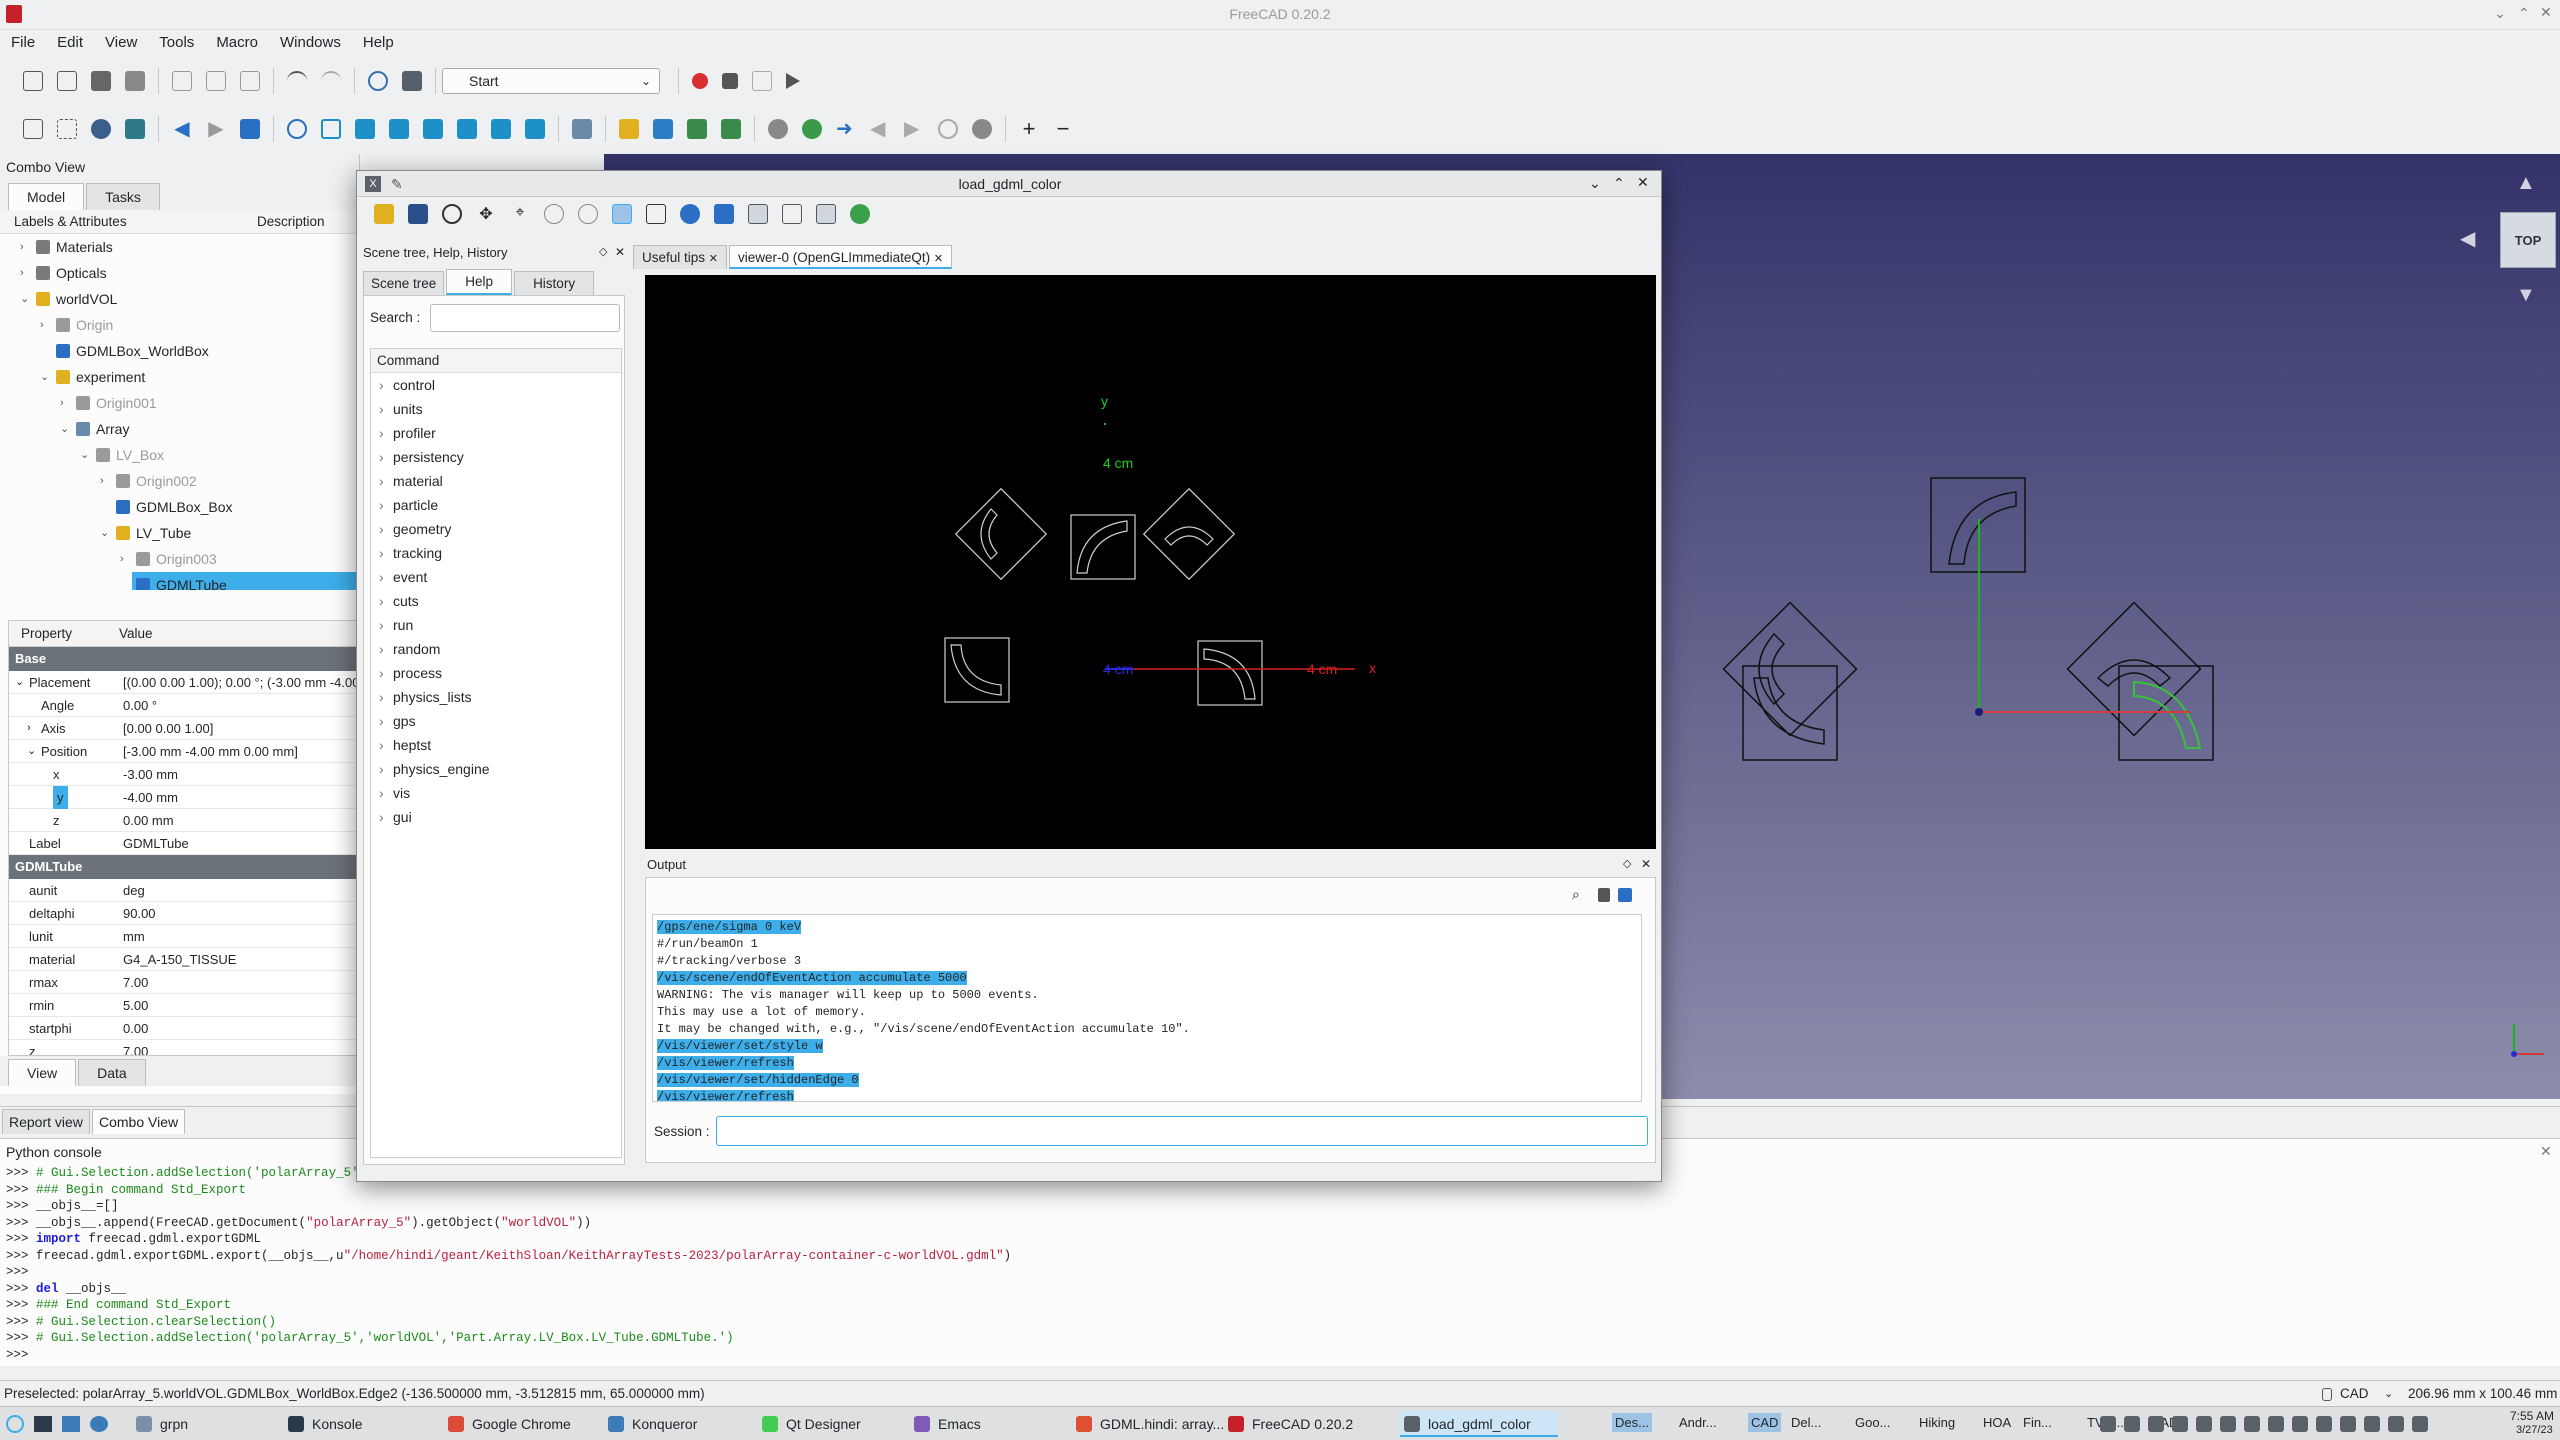  What do you see at coordinates (588, 214) in the screenshot?
I see `zoom-out-icon` at bounding box center [588, 214].